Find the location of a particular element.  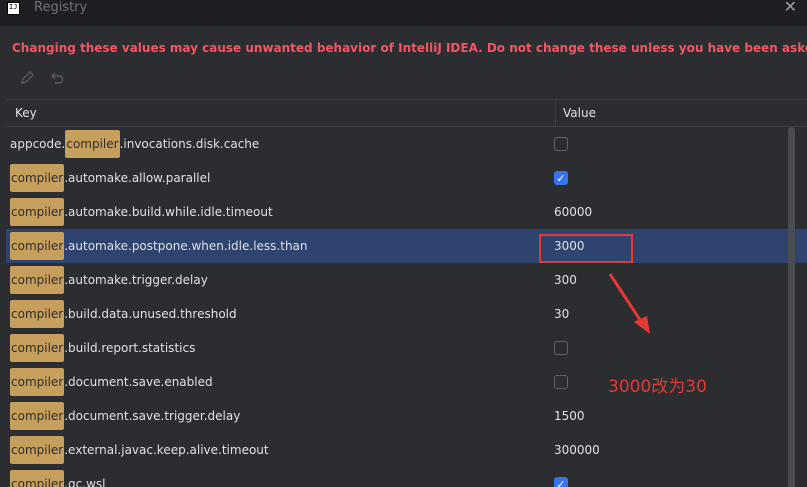

intellij-app-icon: IJ _ is located at coordinates (13, 8).